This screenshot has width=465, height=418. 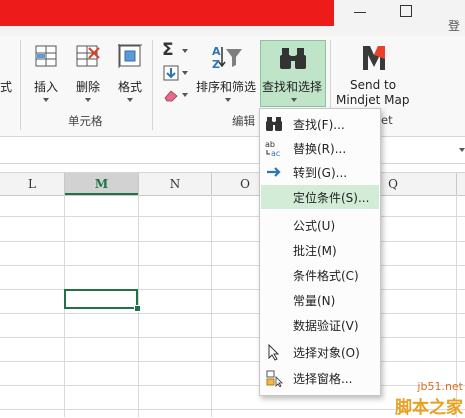 I want to click on watermark-url: jb51.net, so click(x=440, y=386).